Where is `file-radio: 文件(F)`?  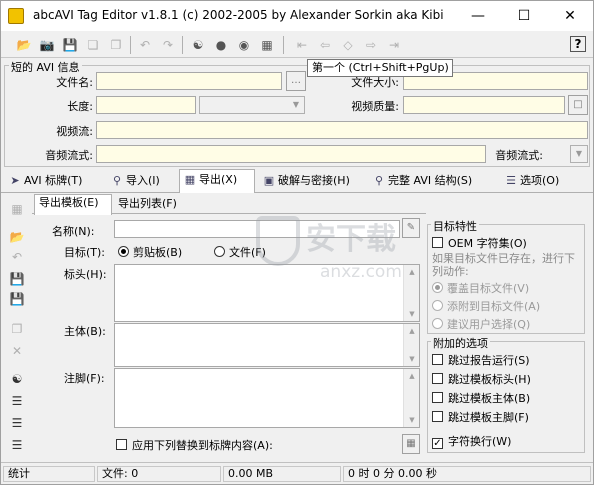
file-radio: 文件(F) is located at coordinates (240, 252).